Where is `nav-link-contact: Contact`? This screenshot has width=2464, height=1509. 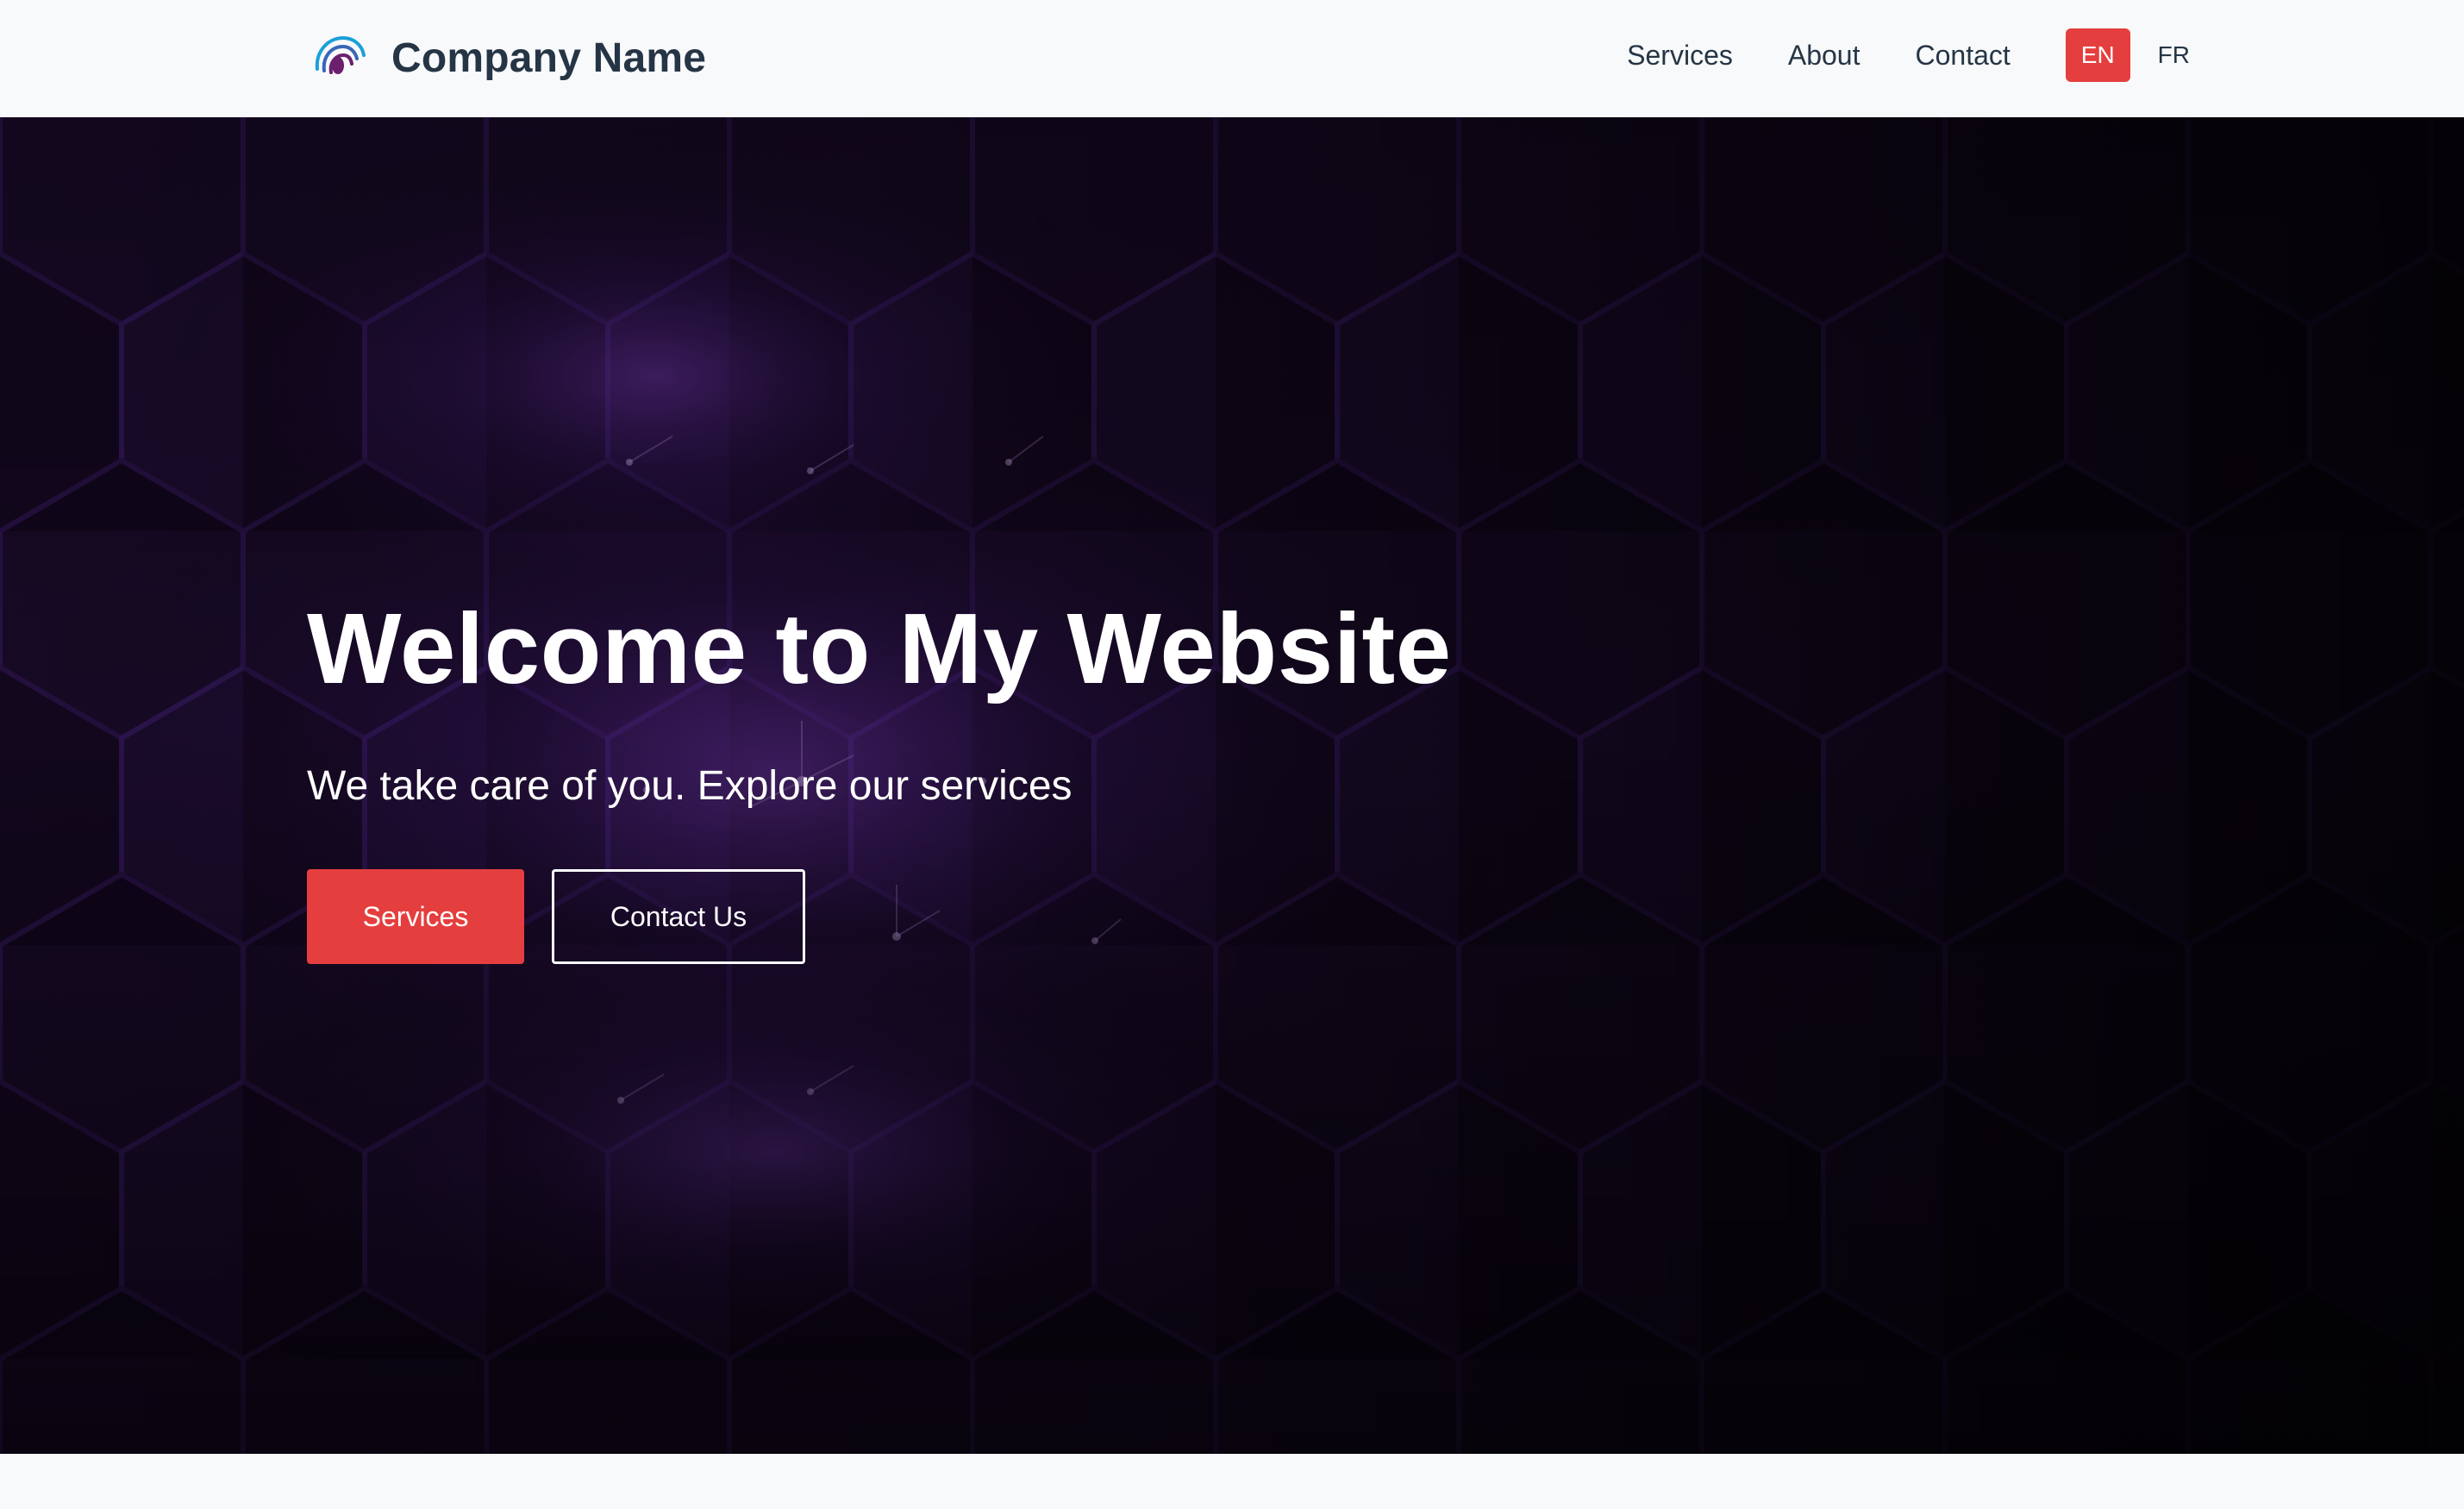
nav-link-contact: Contact is located at coordinates (1962, 55).